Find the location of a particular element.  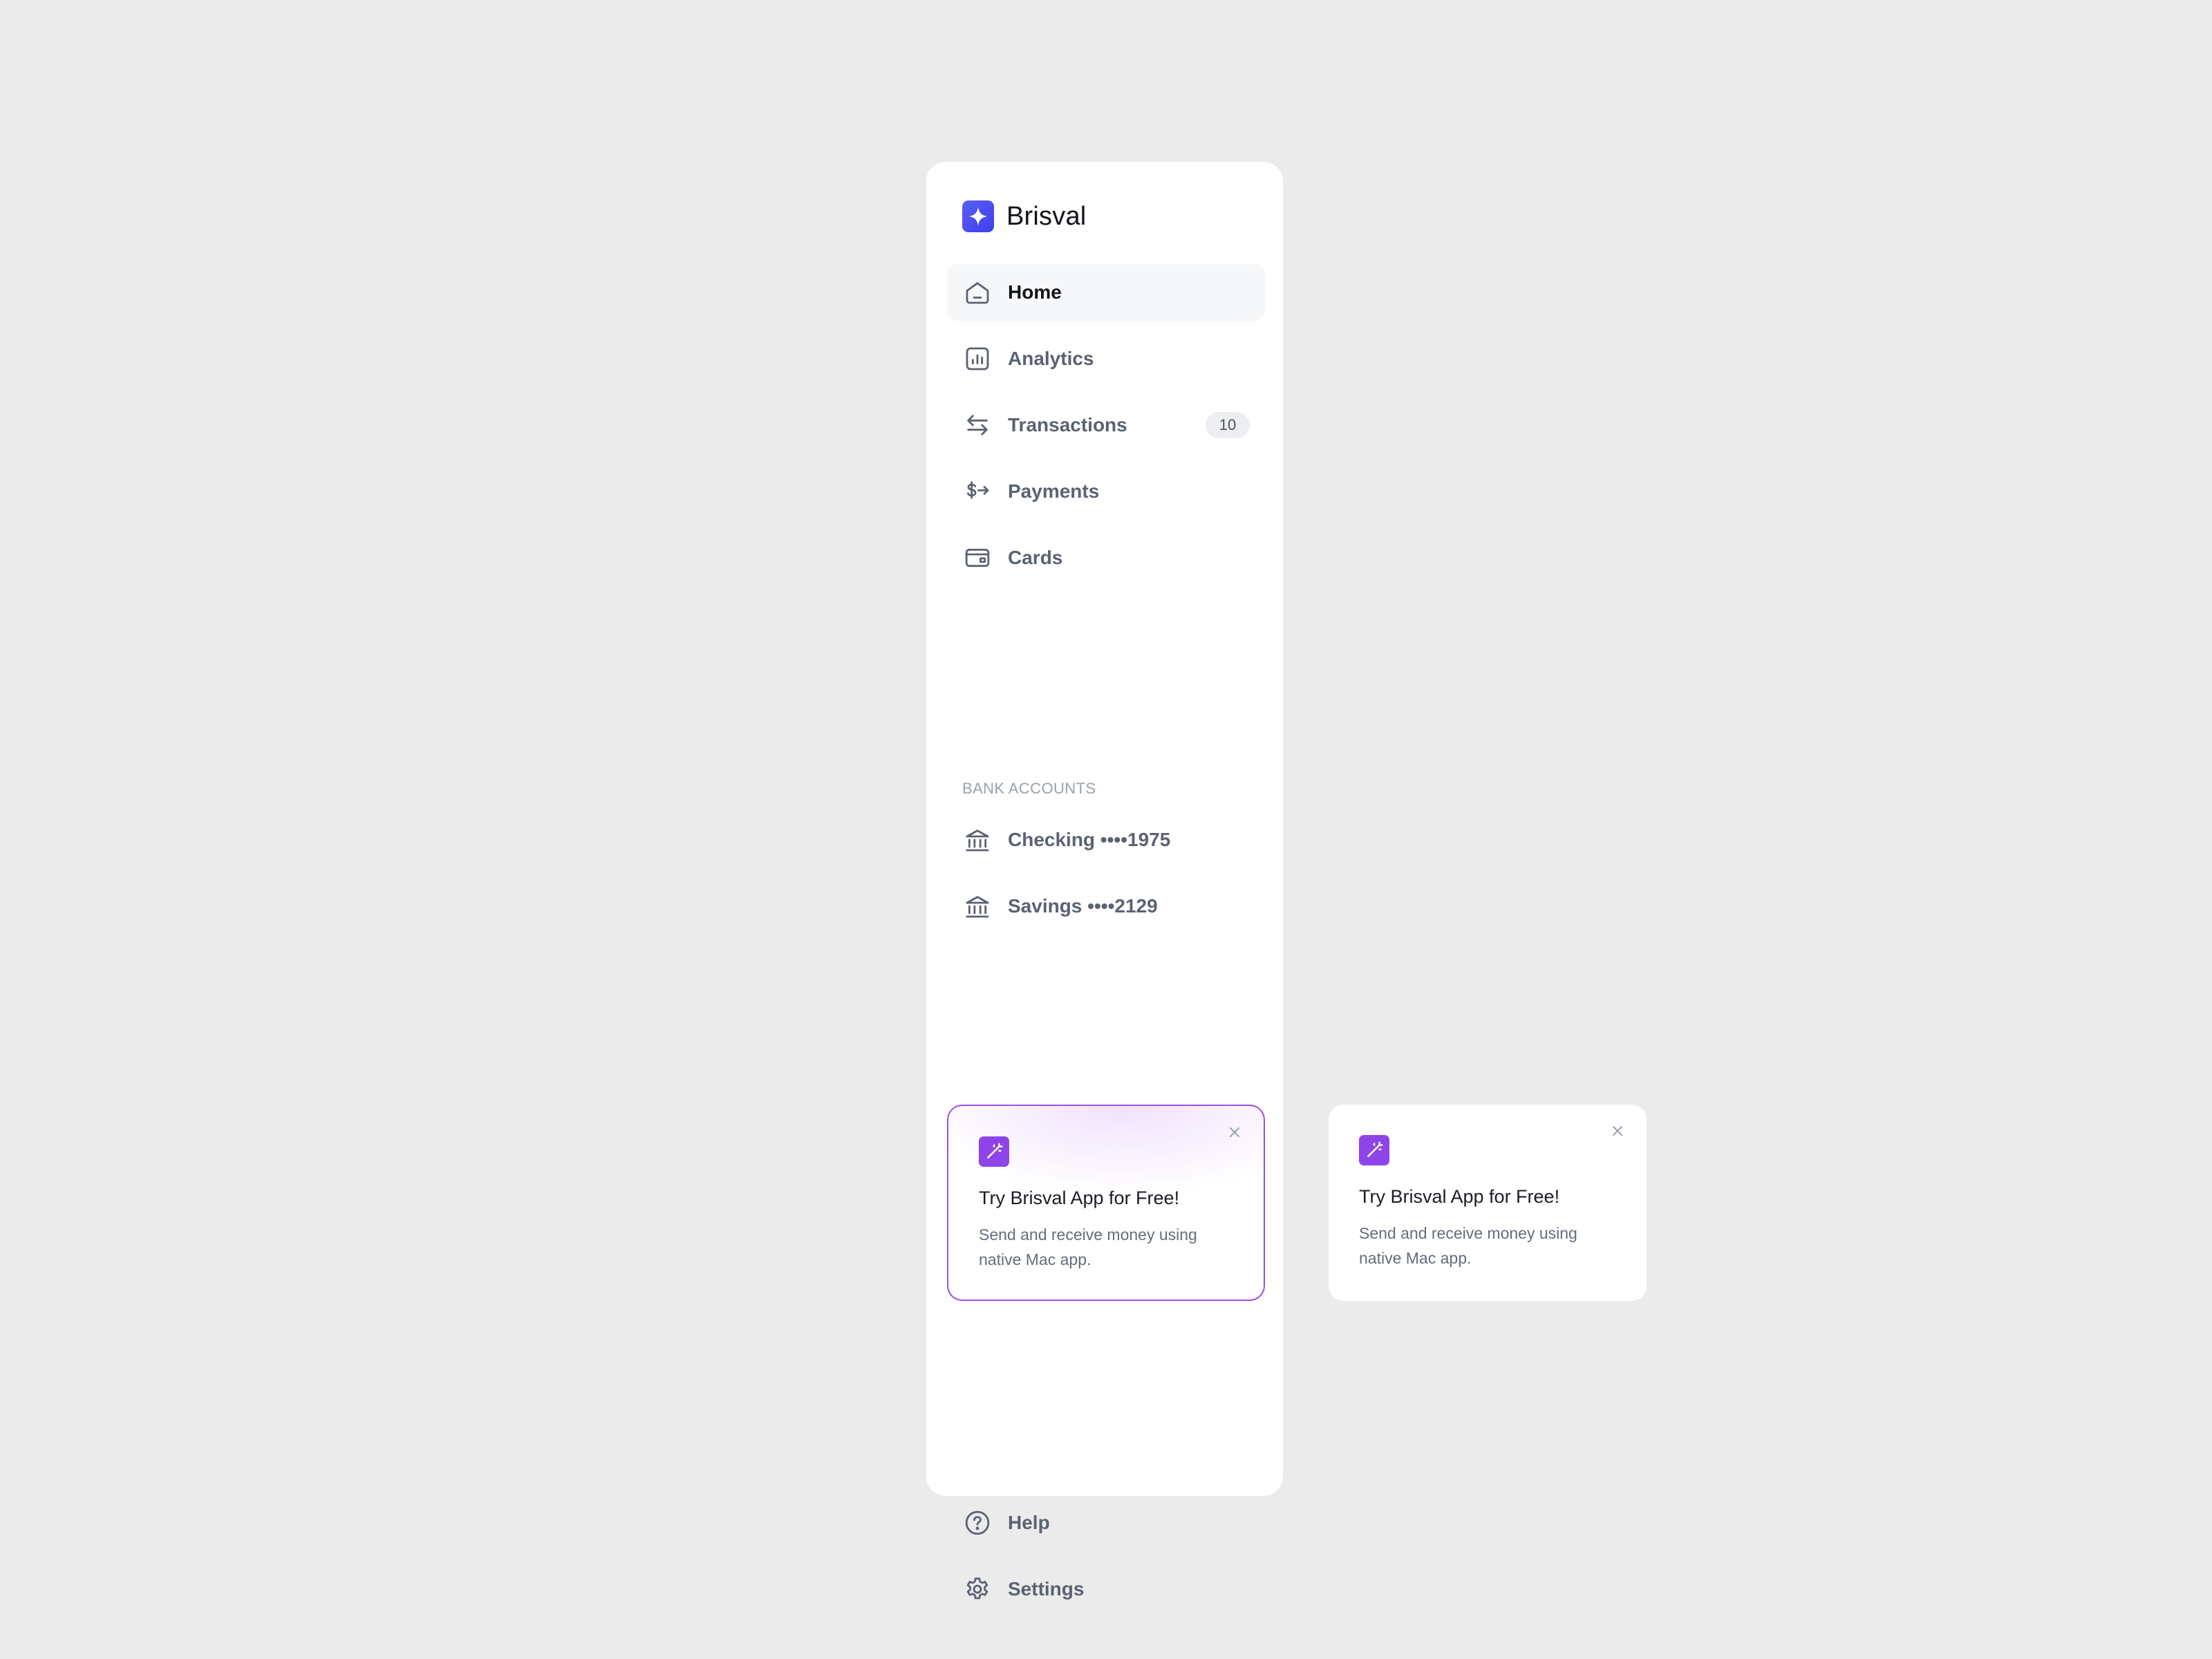

dollar-arrow-icon is located at coordinates (978, 491).